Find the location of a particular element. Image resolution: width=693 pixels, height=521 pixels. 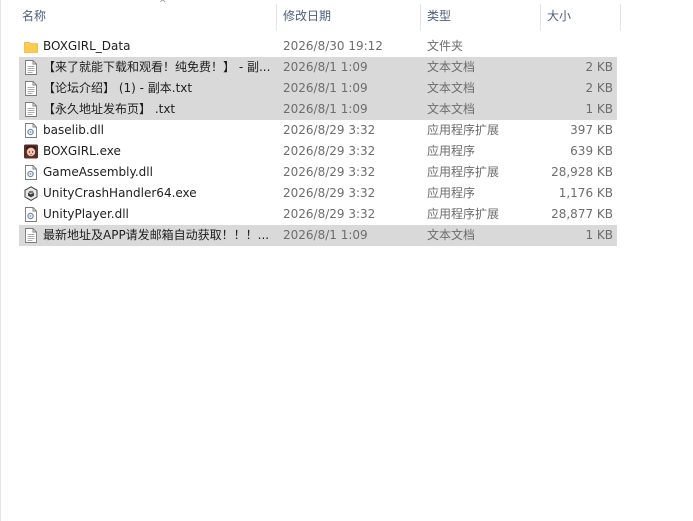

file-size: 28,877 KB is located at coordinates (582, 214).